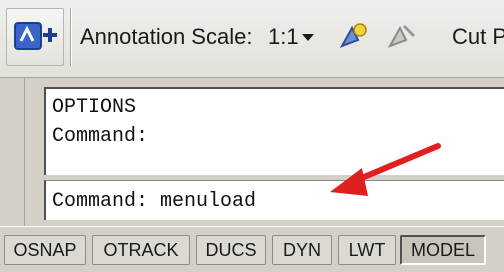  I want to click on auto-scale-icon, so click(402, 36).